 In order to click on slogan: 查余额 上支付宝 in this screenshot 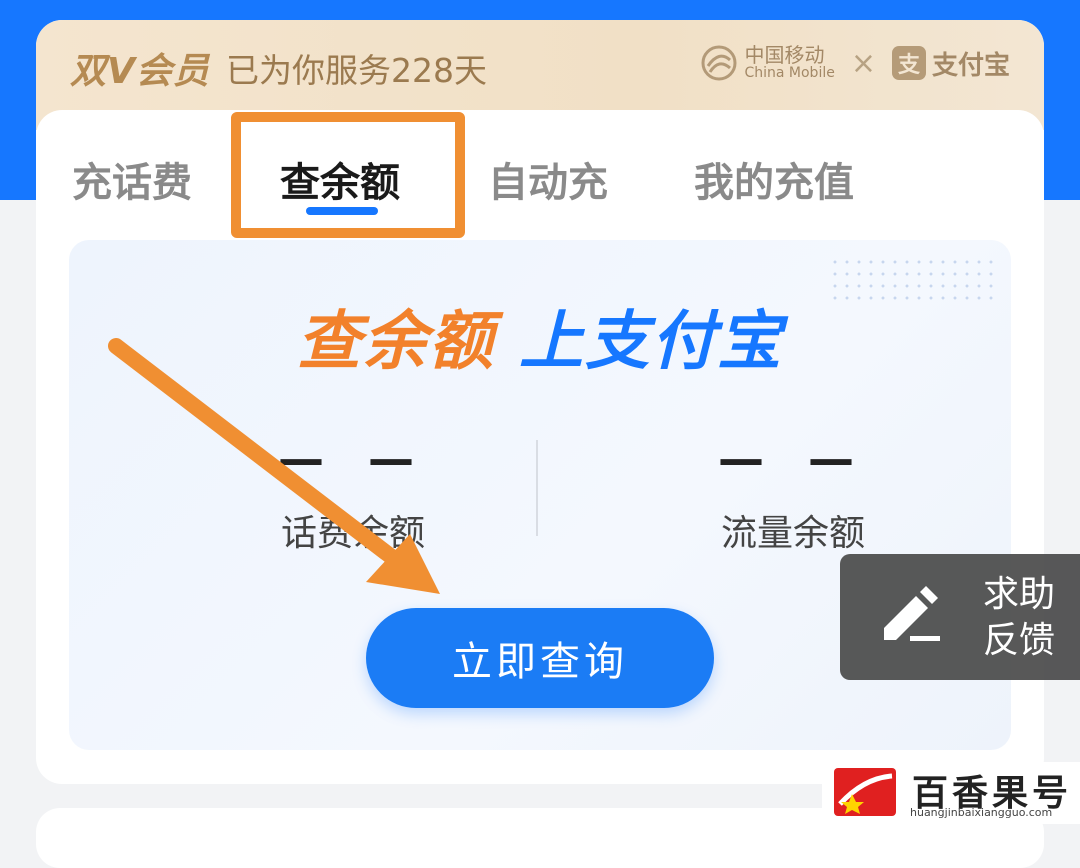, I will do `click(540, 336)`.